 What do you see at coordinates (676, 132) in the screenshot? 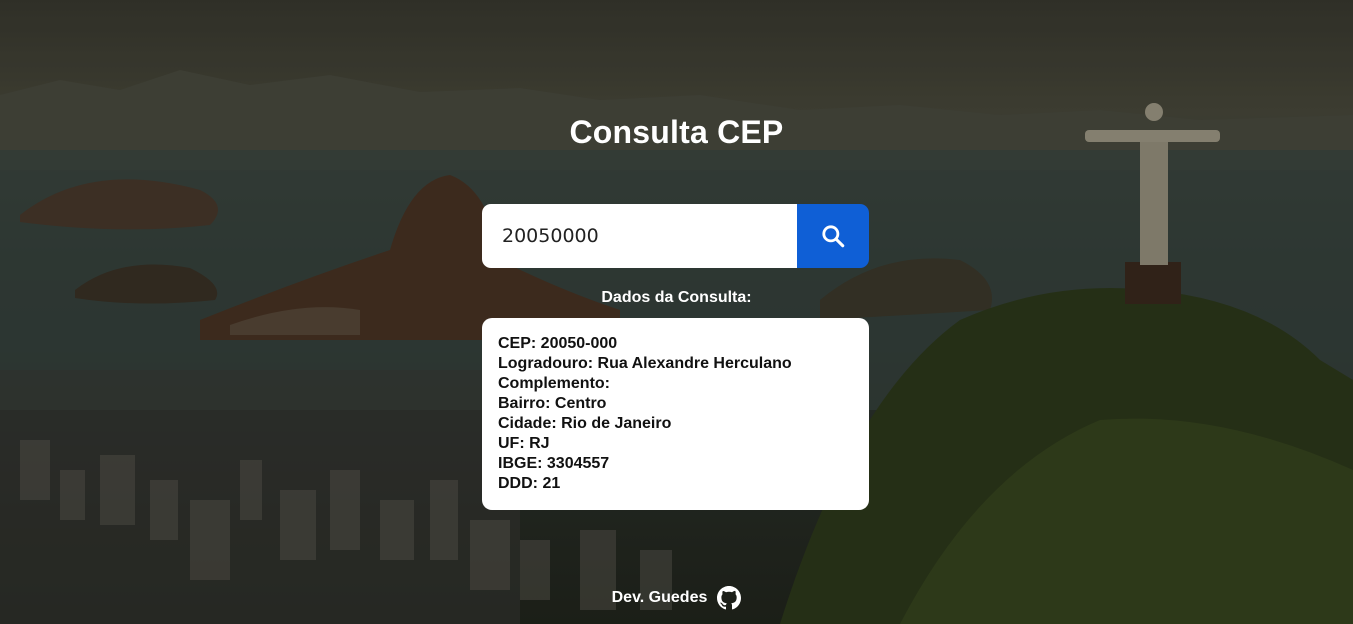
I see `page-title: Consulta CEP` at bounding box center [676, 132].